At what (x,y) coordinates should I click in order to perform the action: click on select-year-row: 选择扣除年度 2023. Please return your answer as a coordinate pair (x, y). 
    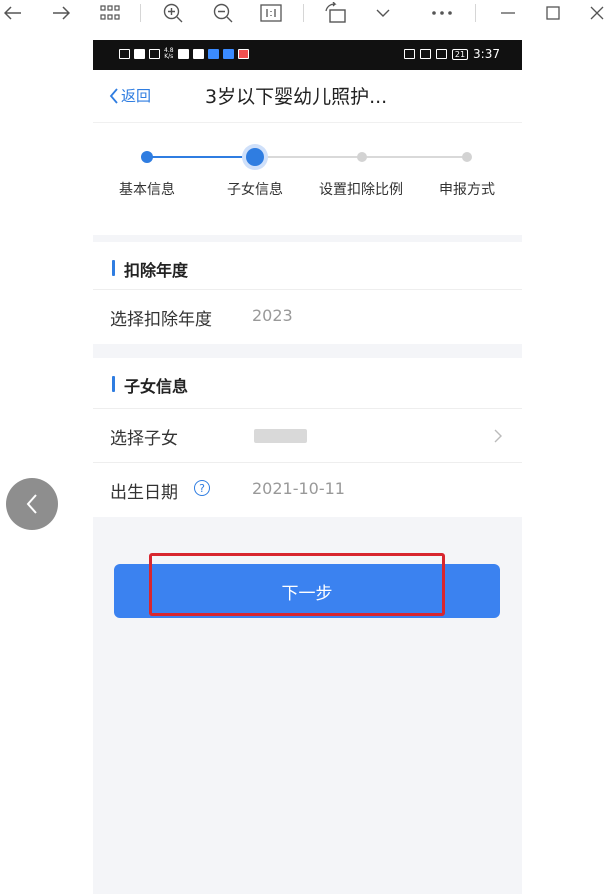
    Looking at the image, I should click on (307, 316).